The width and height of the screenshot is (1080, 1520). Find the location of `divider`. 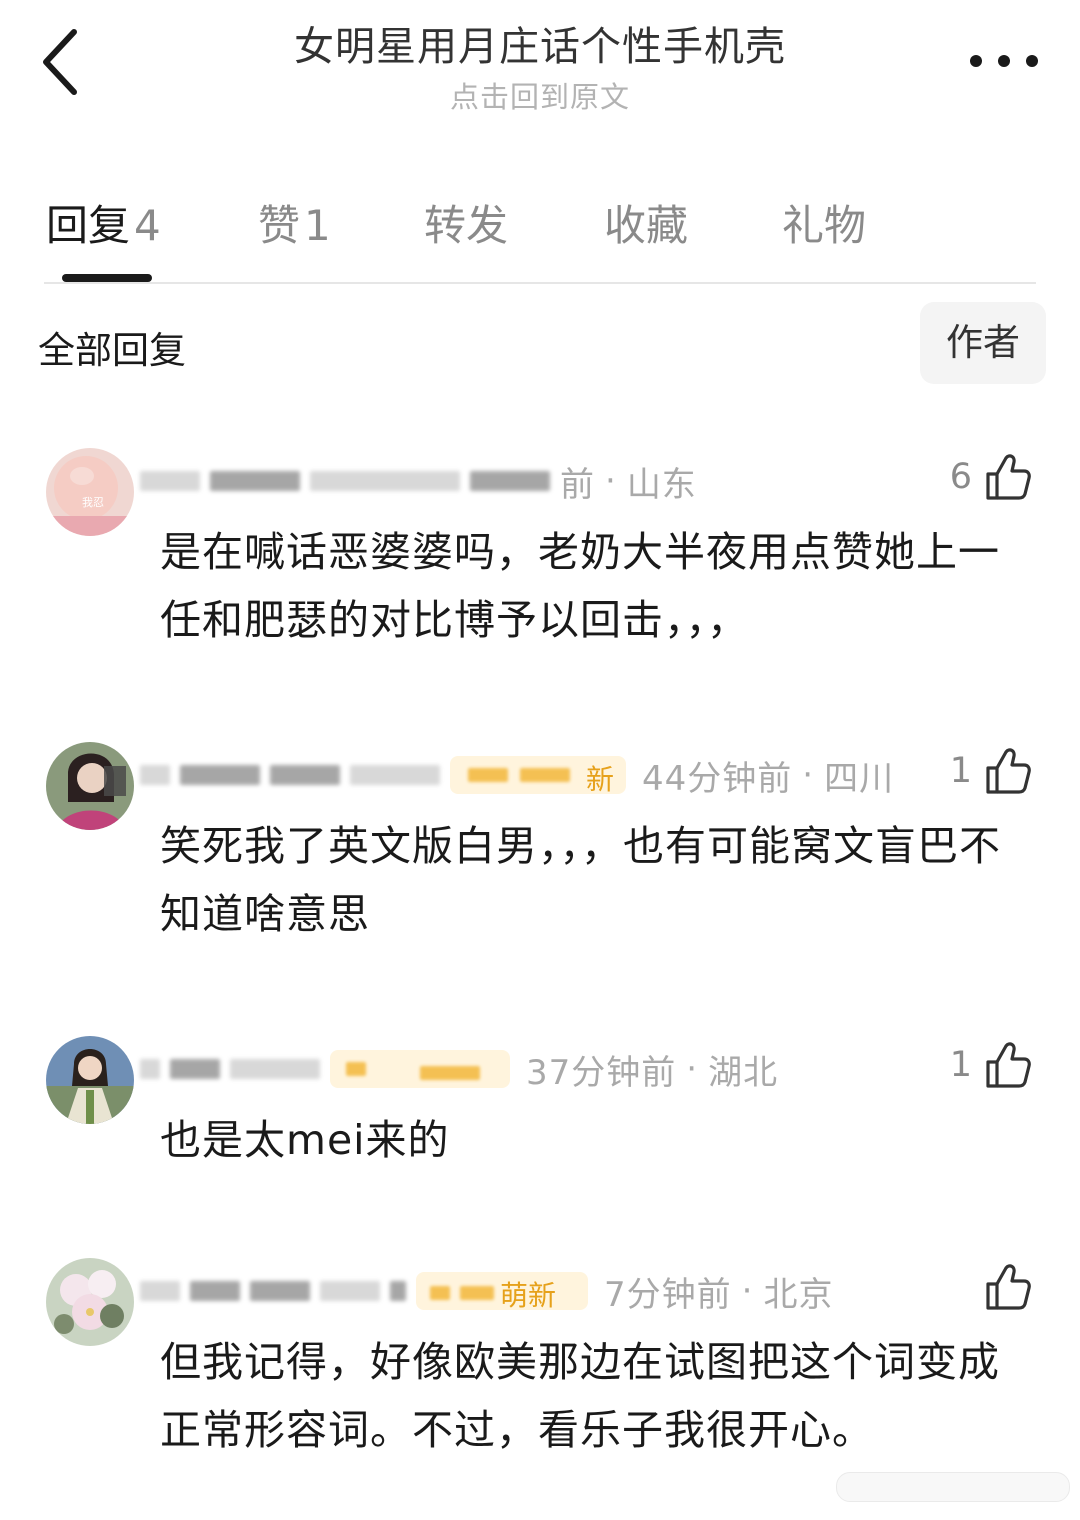

divider is located at coordinates (540, 283).